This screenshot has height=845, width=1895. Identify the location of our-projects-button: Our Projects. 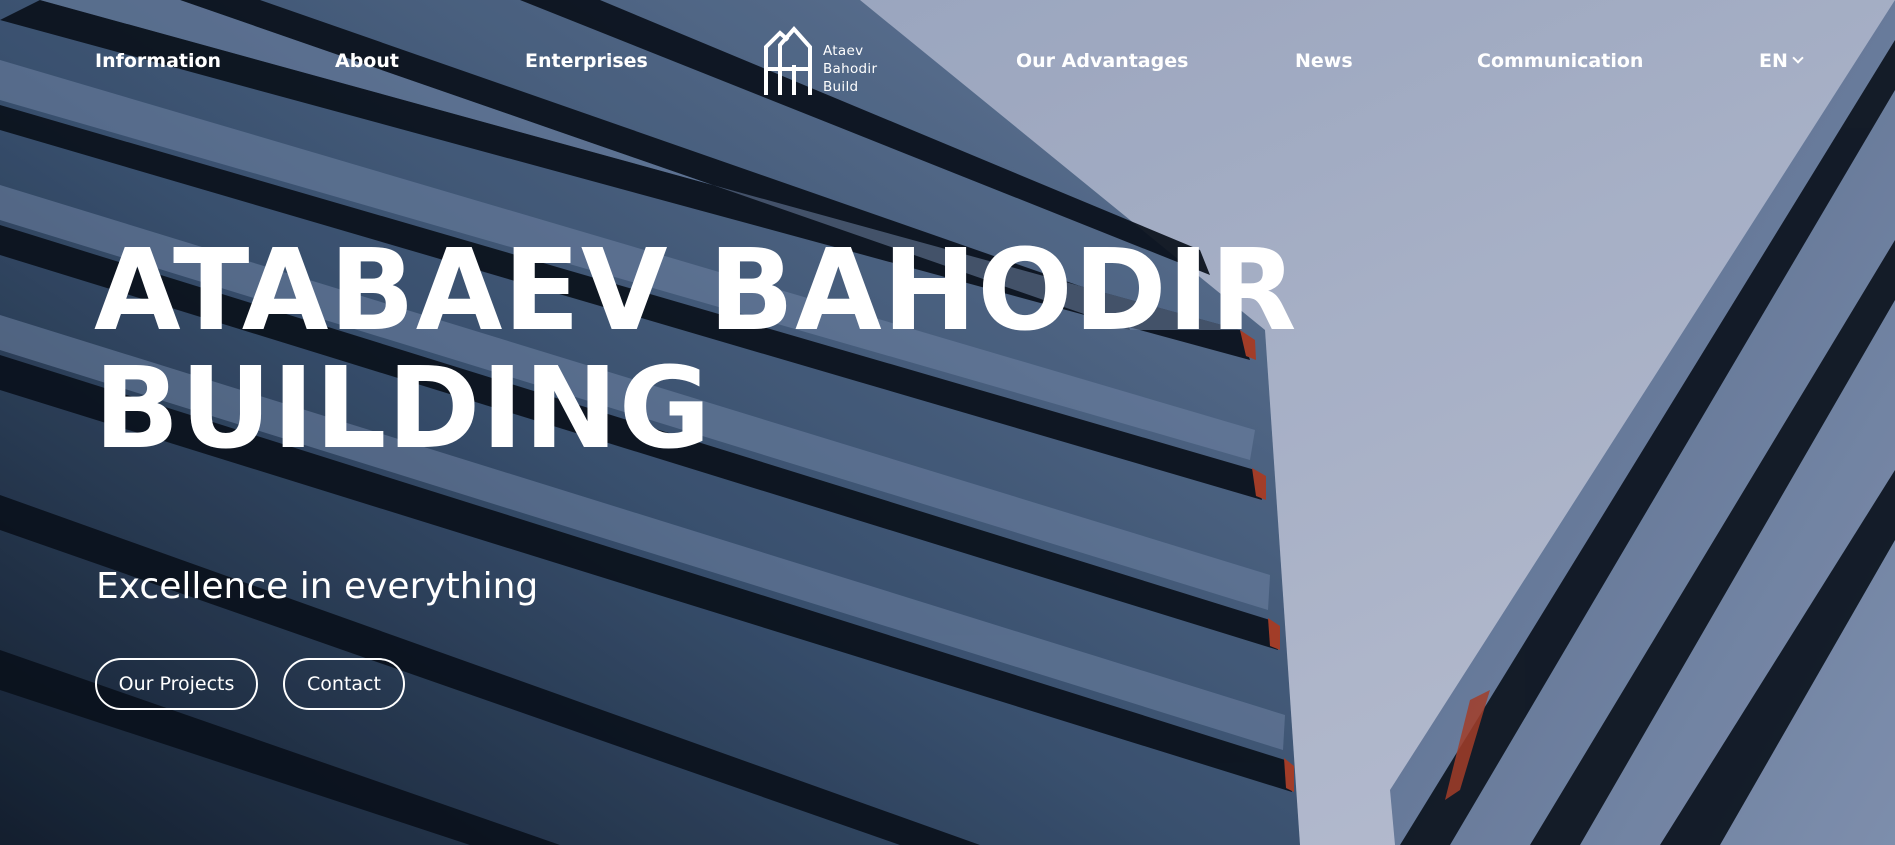
(176, 684).